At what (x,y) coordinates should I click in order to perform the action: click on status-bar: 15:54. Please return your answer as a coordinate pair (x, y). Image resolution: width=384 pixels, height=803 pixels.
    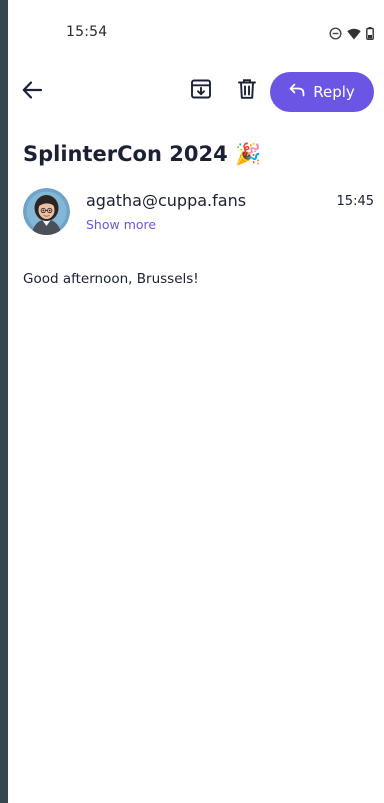
    Looking at the image, I should click on (196, 30).